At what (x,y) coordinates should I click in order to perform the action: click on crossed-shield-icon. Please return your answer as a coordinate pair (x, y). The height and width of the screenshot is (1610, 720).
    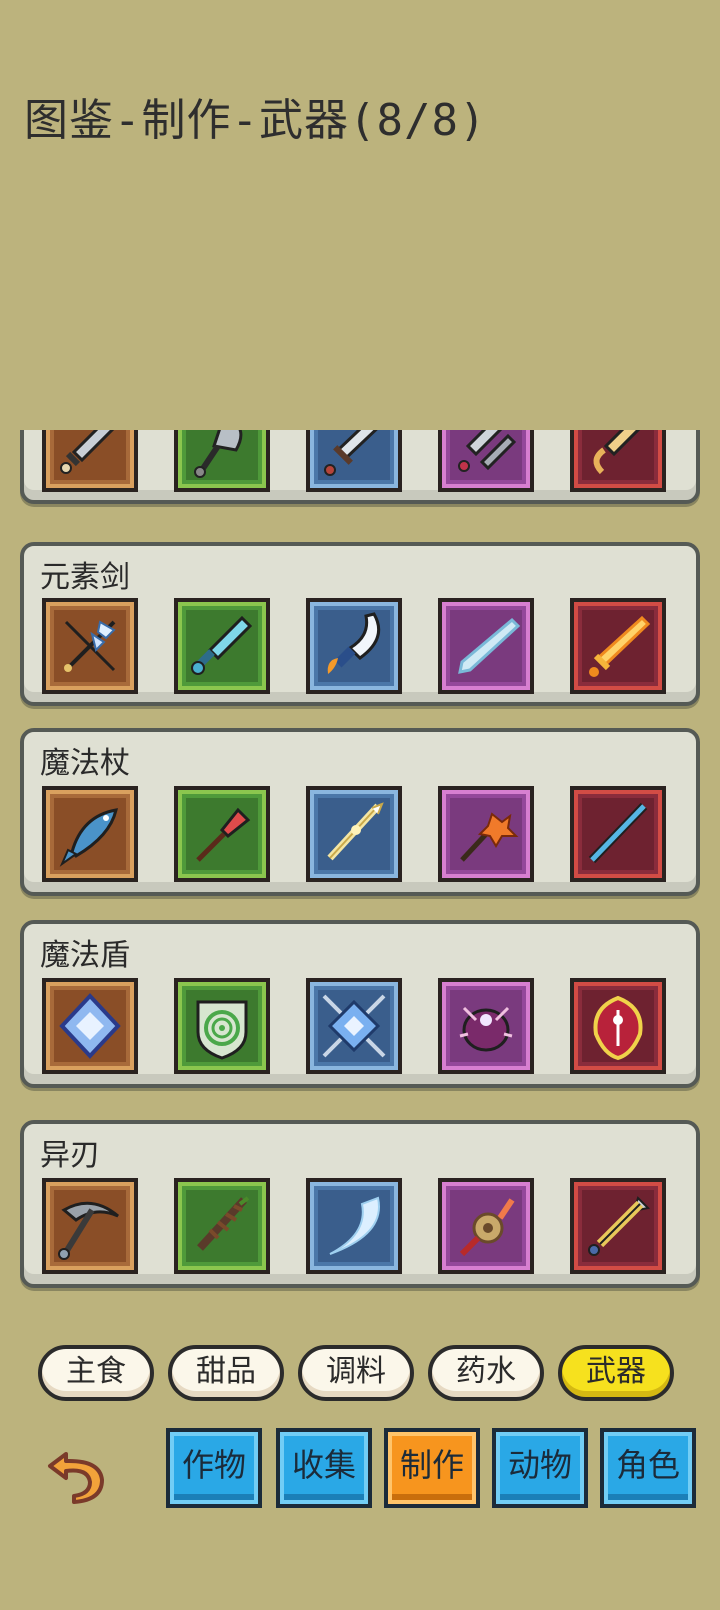
    Looking at the image, I should click on (354, 1026).